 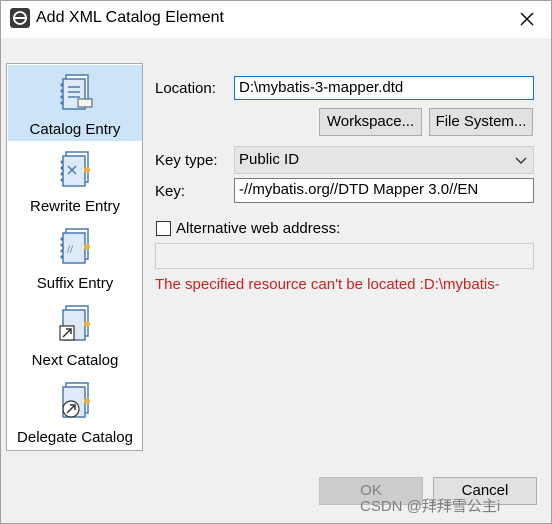 I want to click on sidebar-item-catalog-entry: Catalog Entry, so click(x=75, y=103).